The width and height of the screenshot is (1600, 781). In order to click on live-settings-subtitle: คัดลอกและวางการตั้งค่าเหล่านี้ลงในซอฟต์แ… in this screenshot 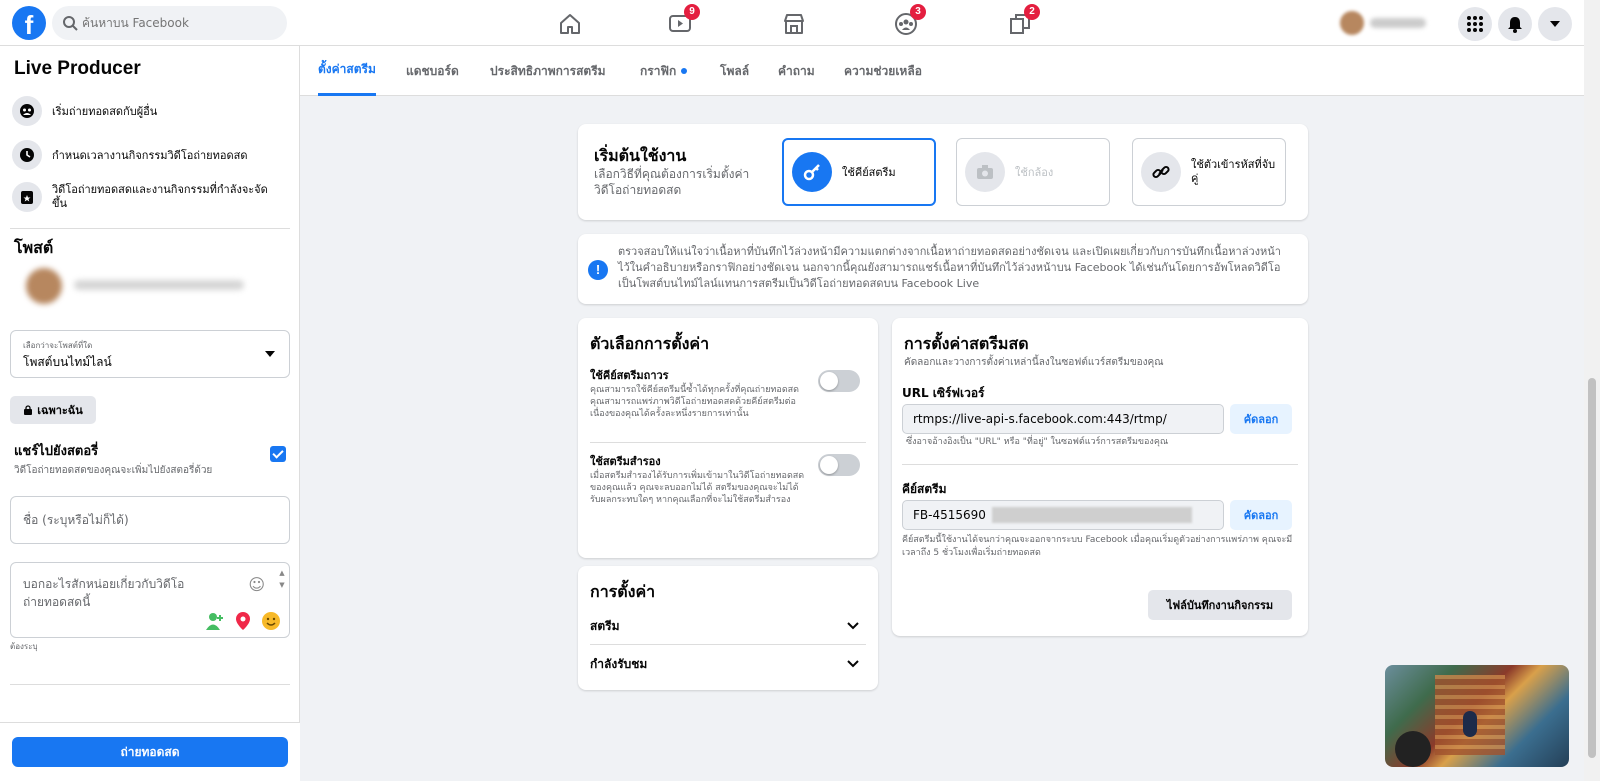, I will do `click(1034, 362)`.